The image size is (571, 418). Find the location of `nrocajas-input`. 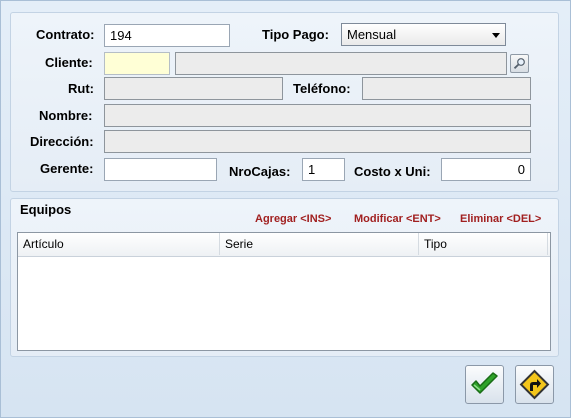

nrocajas-input is located at coordinates (323, 169).